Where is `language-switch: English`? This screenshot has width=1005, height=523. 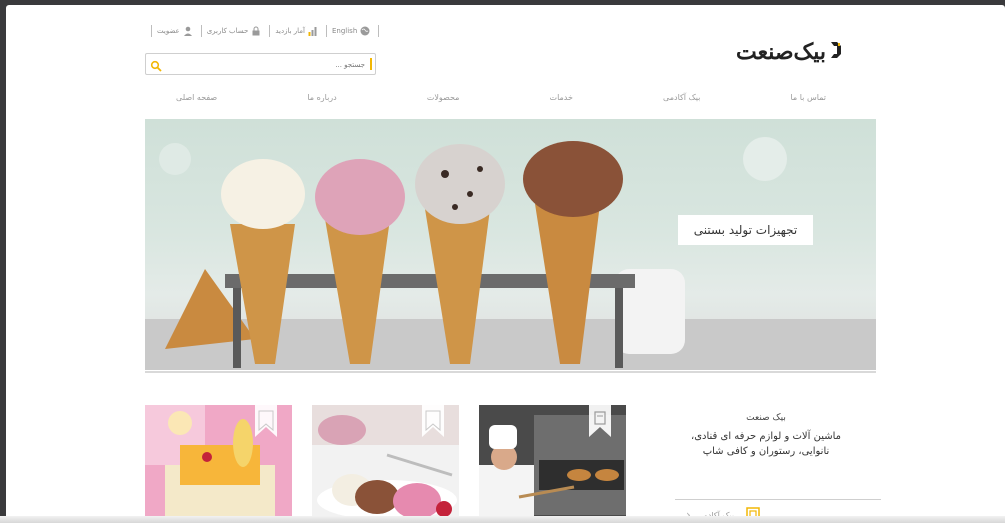 language-switch: English is located at coordinates (352, 31).